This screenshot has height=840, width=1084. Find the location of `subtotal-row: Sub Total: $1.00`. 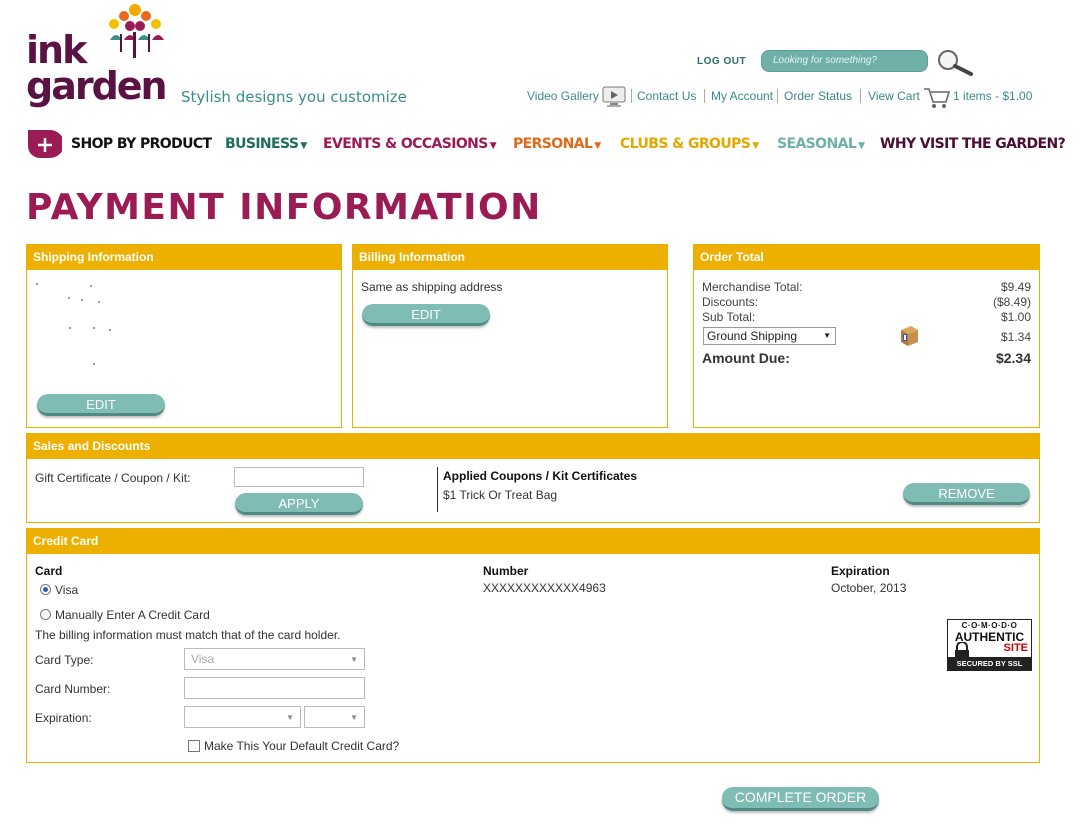

subtotal-row: Sub Total: $1.00 is located at coordinates (866, 317).